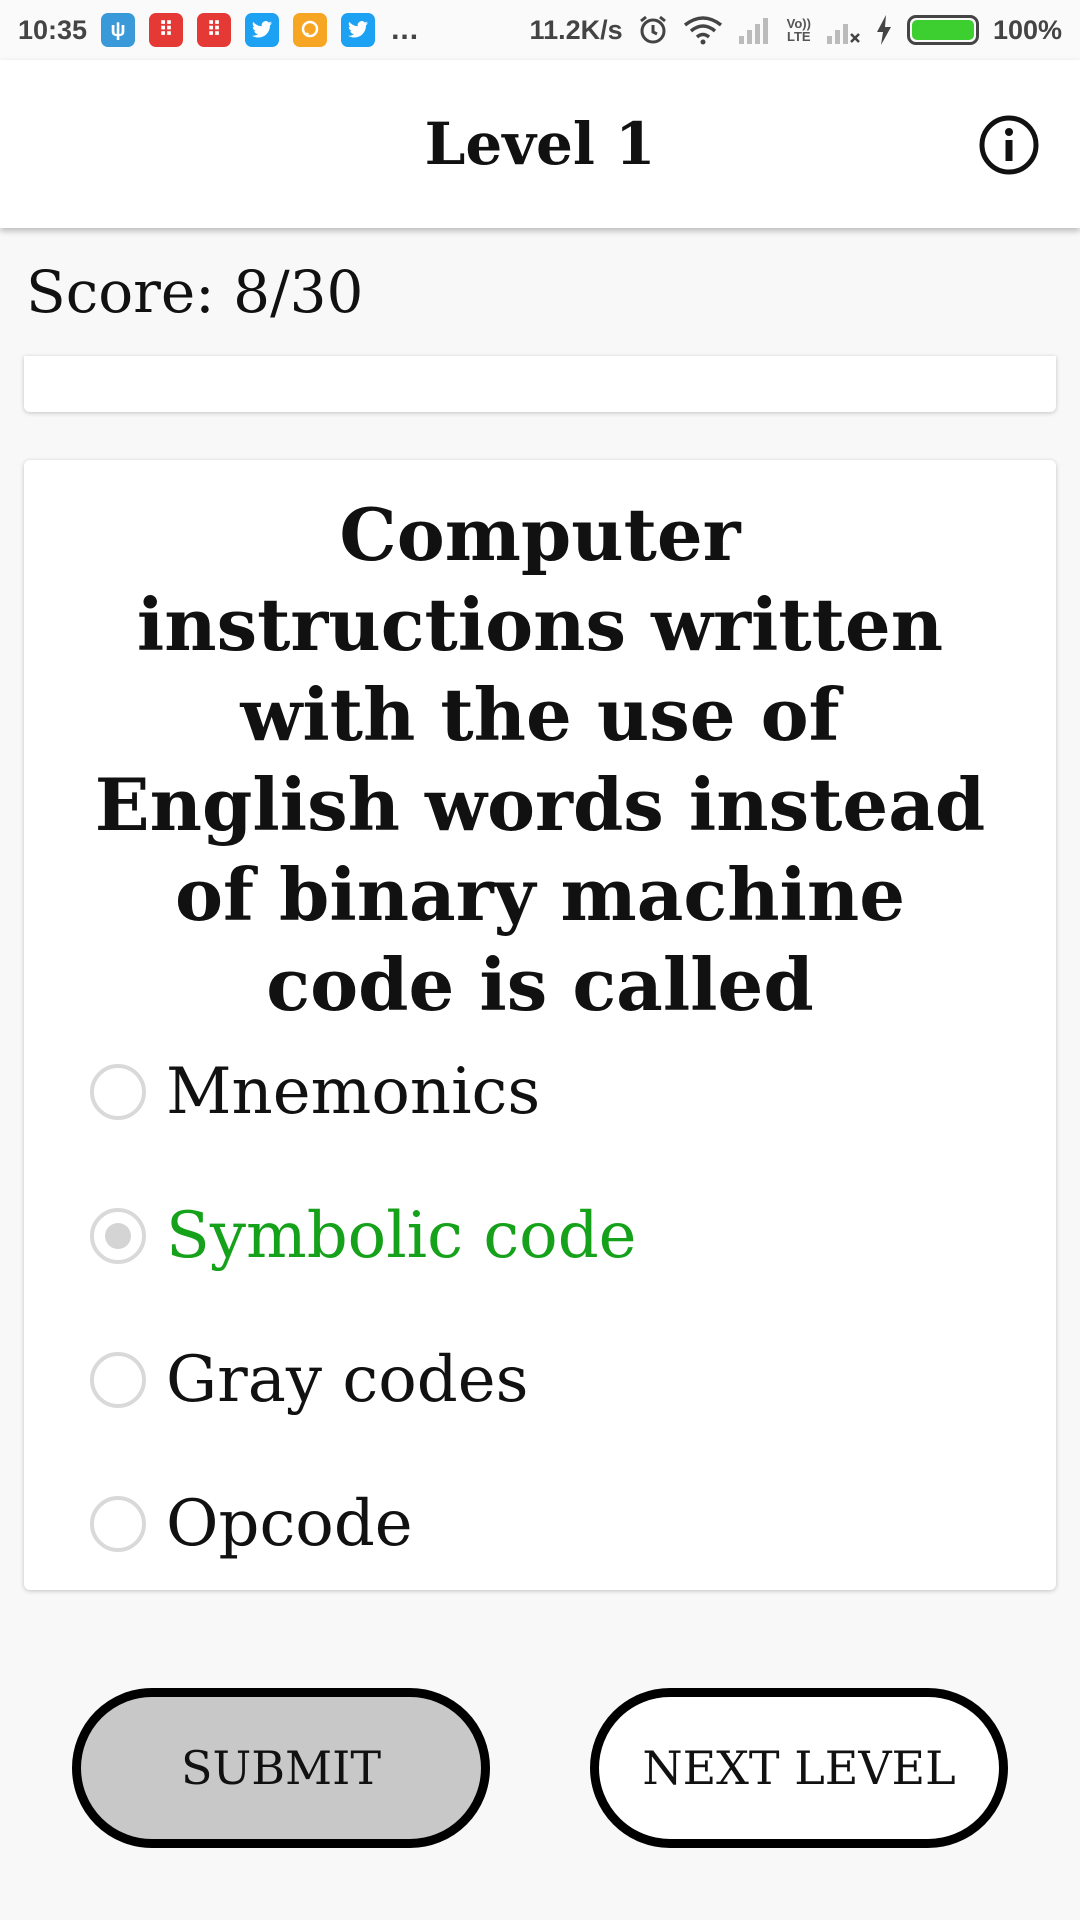 Image resolution: width=1080 pixels, height=1920 pixels. What do you see at coordinates (755, 30) in the screenshot?
I see `signal-icon-sim1` at bounding box center [755, 30].